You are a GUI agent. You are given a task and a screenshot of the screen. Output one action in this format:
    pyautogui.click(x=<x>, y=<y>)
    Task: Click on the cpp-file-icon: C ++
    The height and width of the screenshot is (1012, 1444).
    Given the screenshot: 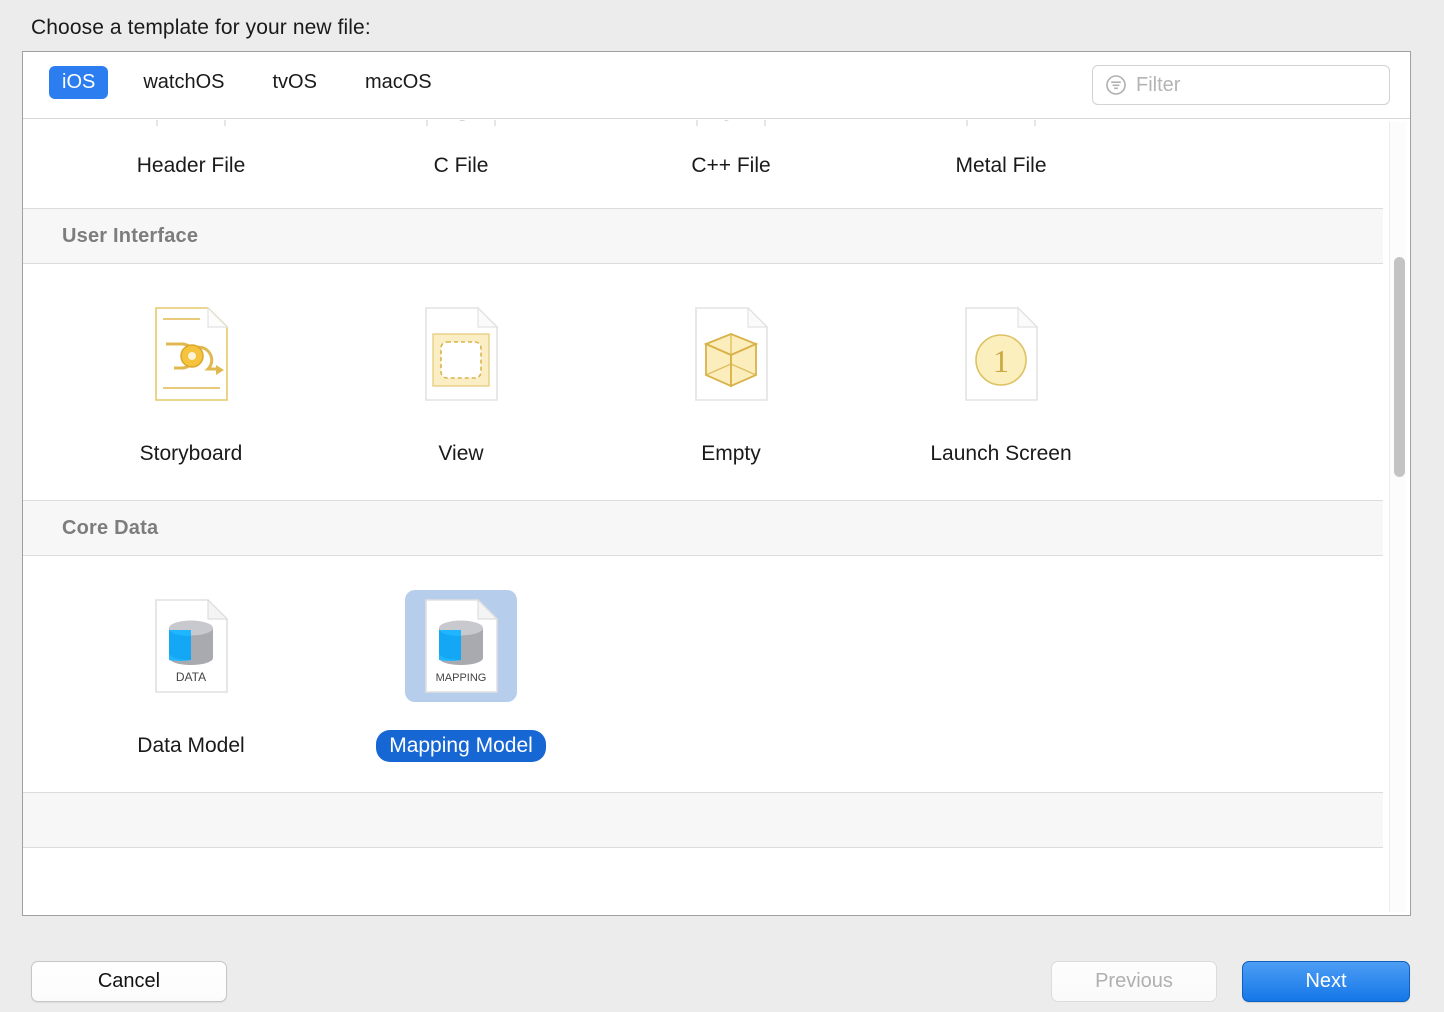 What is the action you would take?
    pyautogui.click(x=731, y=123)
    